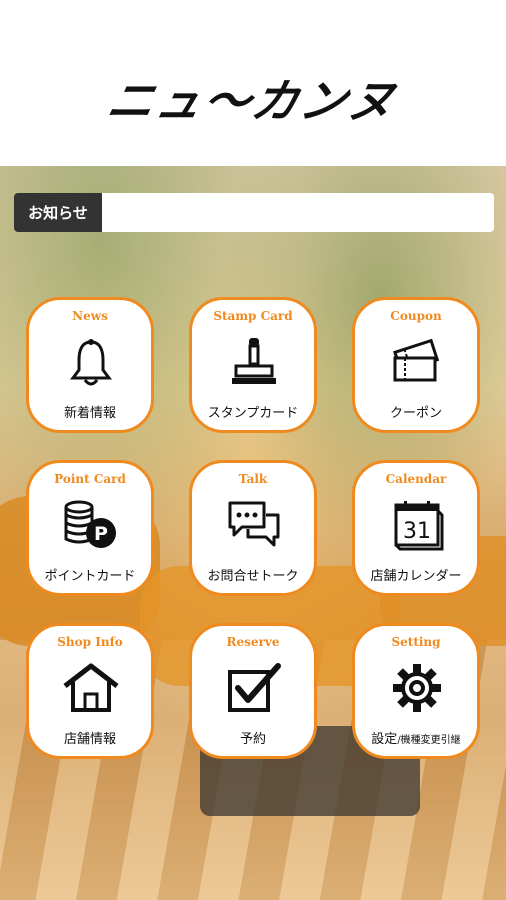  Describe the element at coordinates (253, 316) in the screenshot. I see `tile-title: Stamp Card` at that location.